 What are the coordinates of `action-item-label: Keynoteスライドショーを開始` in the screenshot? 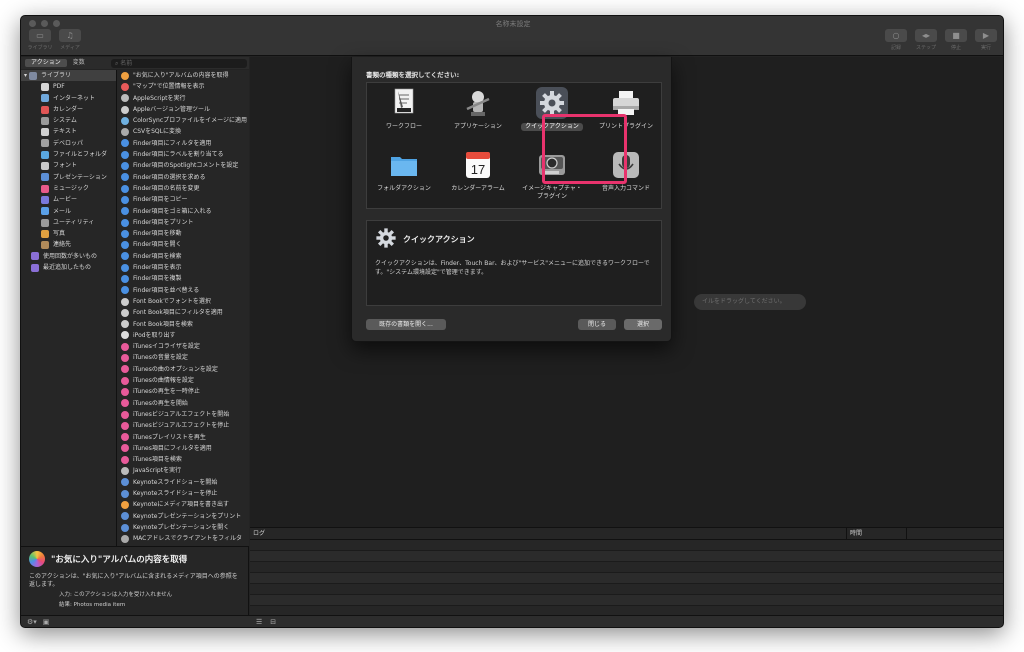 It's located at (175, 482).